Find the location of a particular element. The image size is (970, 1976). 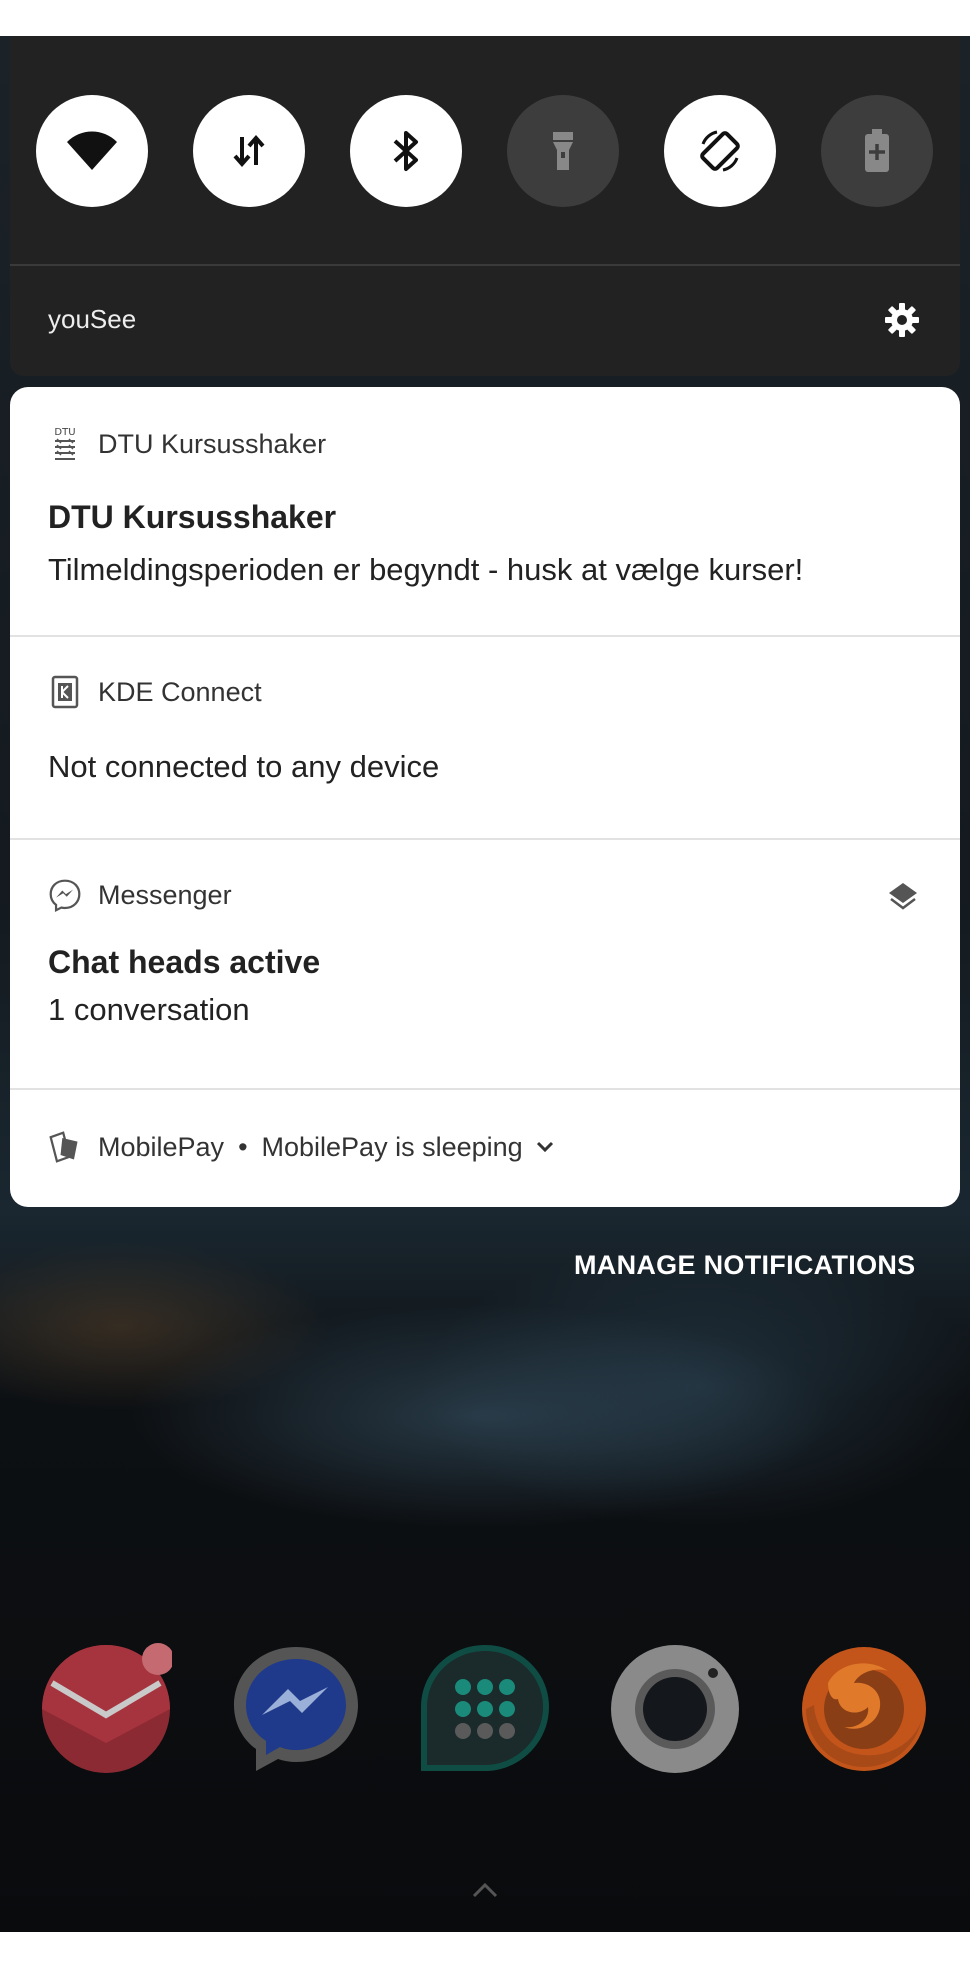

notification-header: DTU DTU Kursusshaker is located at coordinates (187, 444).